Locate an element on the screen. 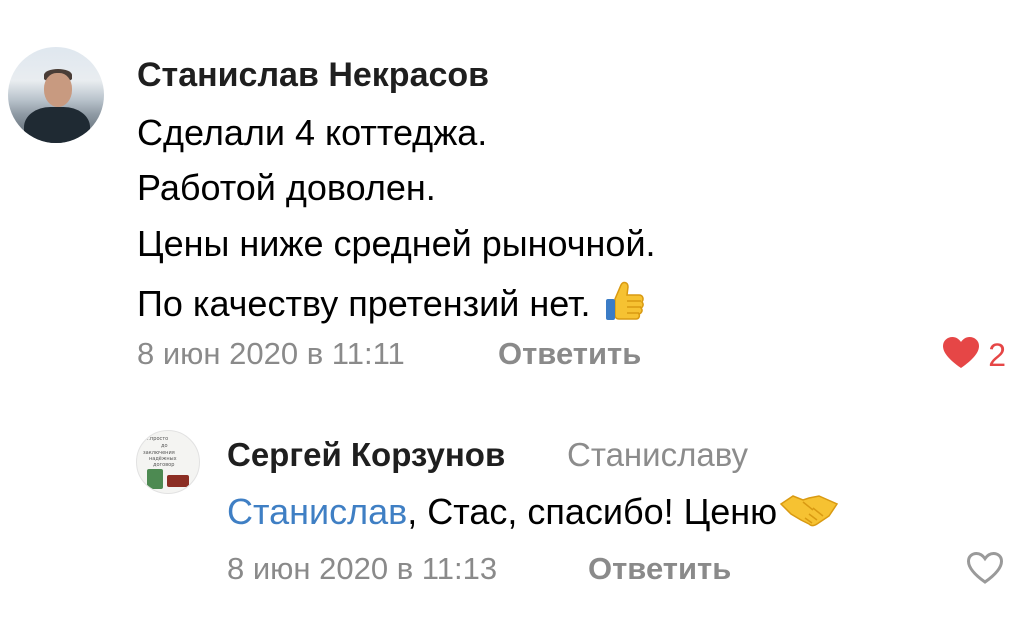 The height and width of the screenshot is (628, 1020). heart-filled-icon is located at coordinates (961, 355).